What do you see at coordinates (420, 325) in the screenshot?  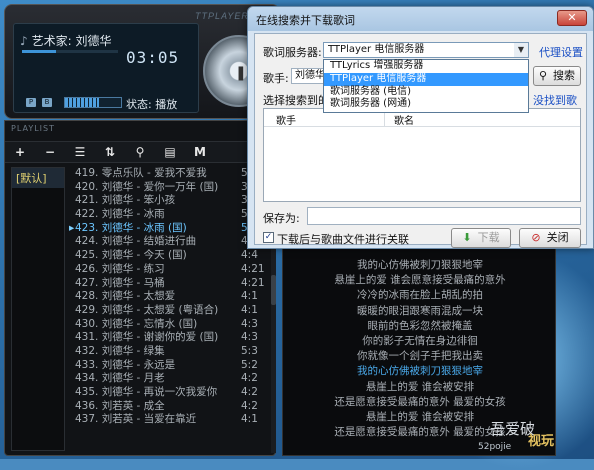 I see `lyric-line: 眼前的色彩忽然被掩盖` at bounding box center [420, 325].